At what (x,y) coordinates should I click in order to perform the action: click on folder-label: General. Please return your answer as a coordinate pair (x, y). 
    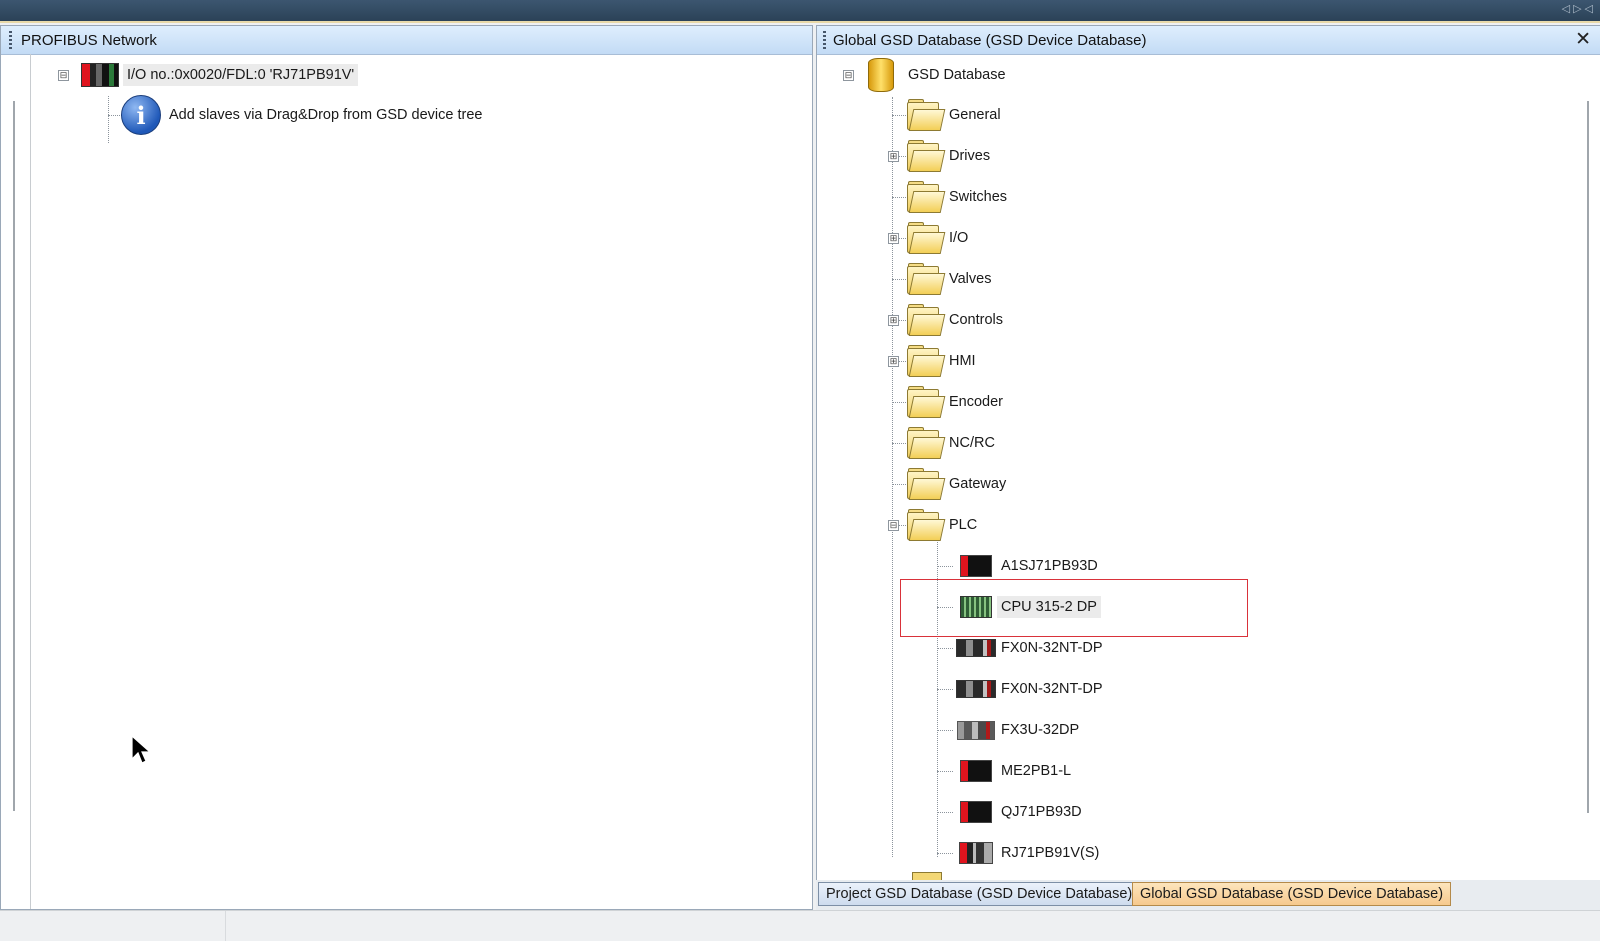
    Looking at the image, I should click on (975, 115).